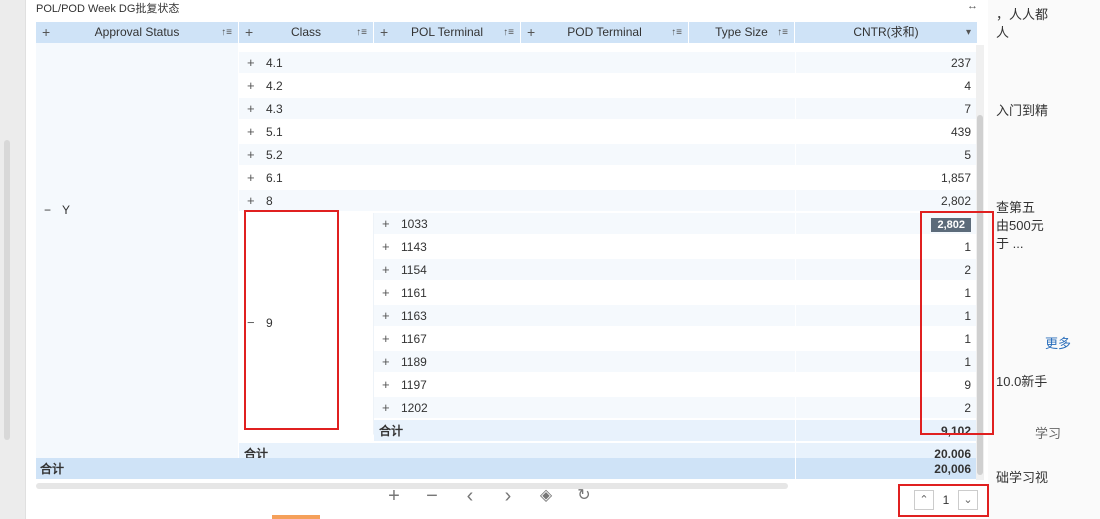 This screenshot has width=1100, height=519. I want to click on collapse-all-icon: −, so click(432, 497).